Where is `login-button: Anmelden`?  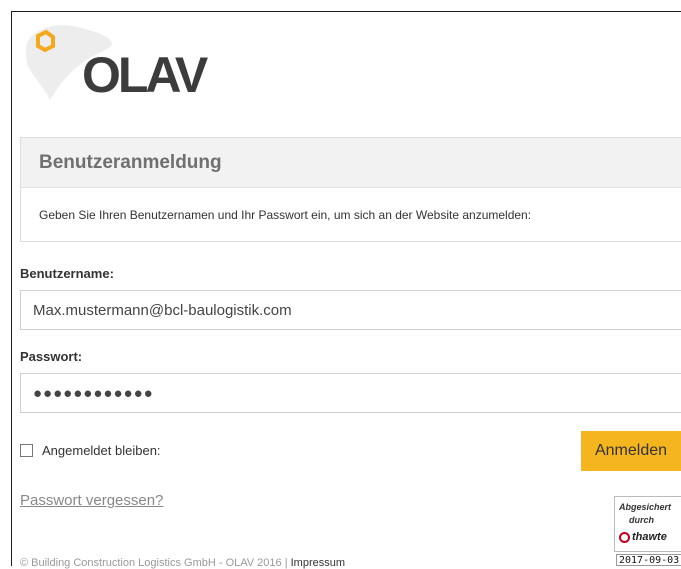
login-button: Anmelden is located at coordinates (631, 451).